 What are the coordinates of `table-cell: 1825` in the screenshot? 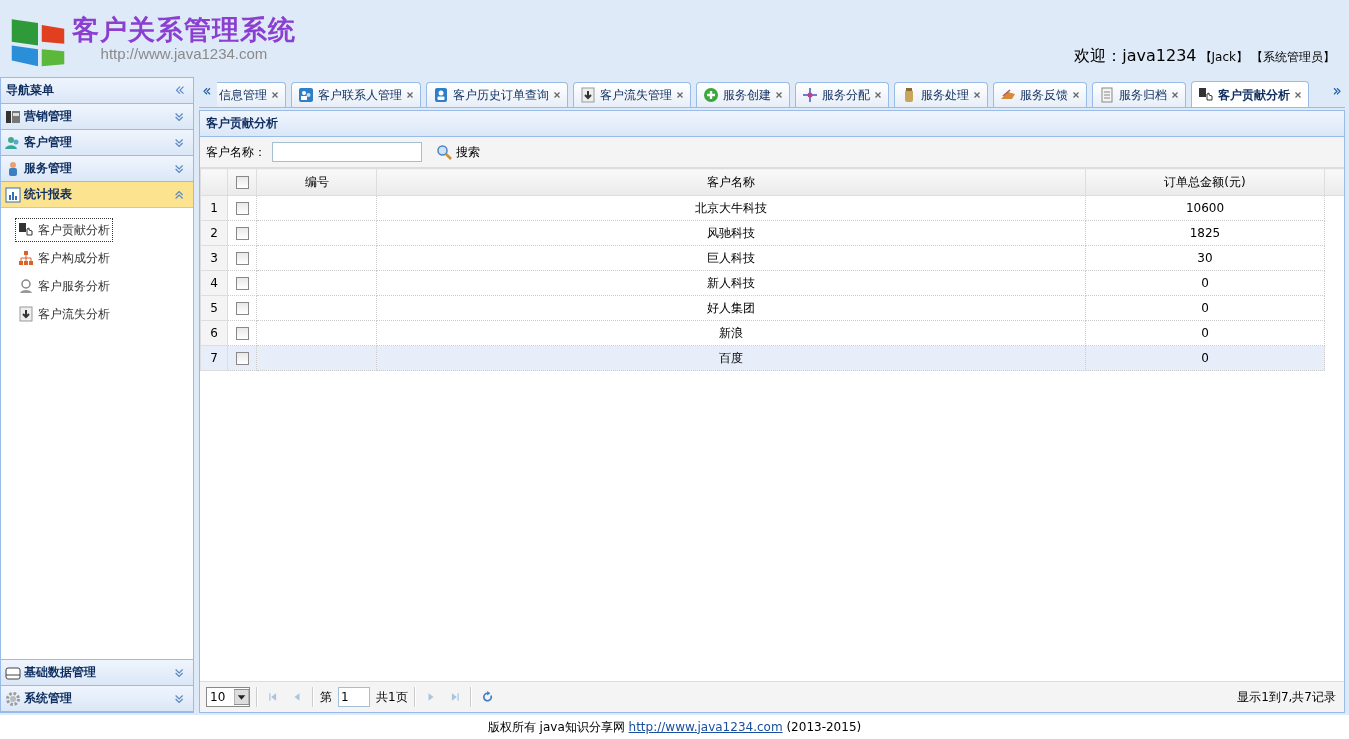 It's located at (1205, 233).